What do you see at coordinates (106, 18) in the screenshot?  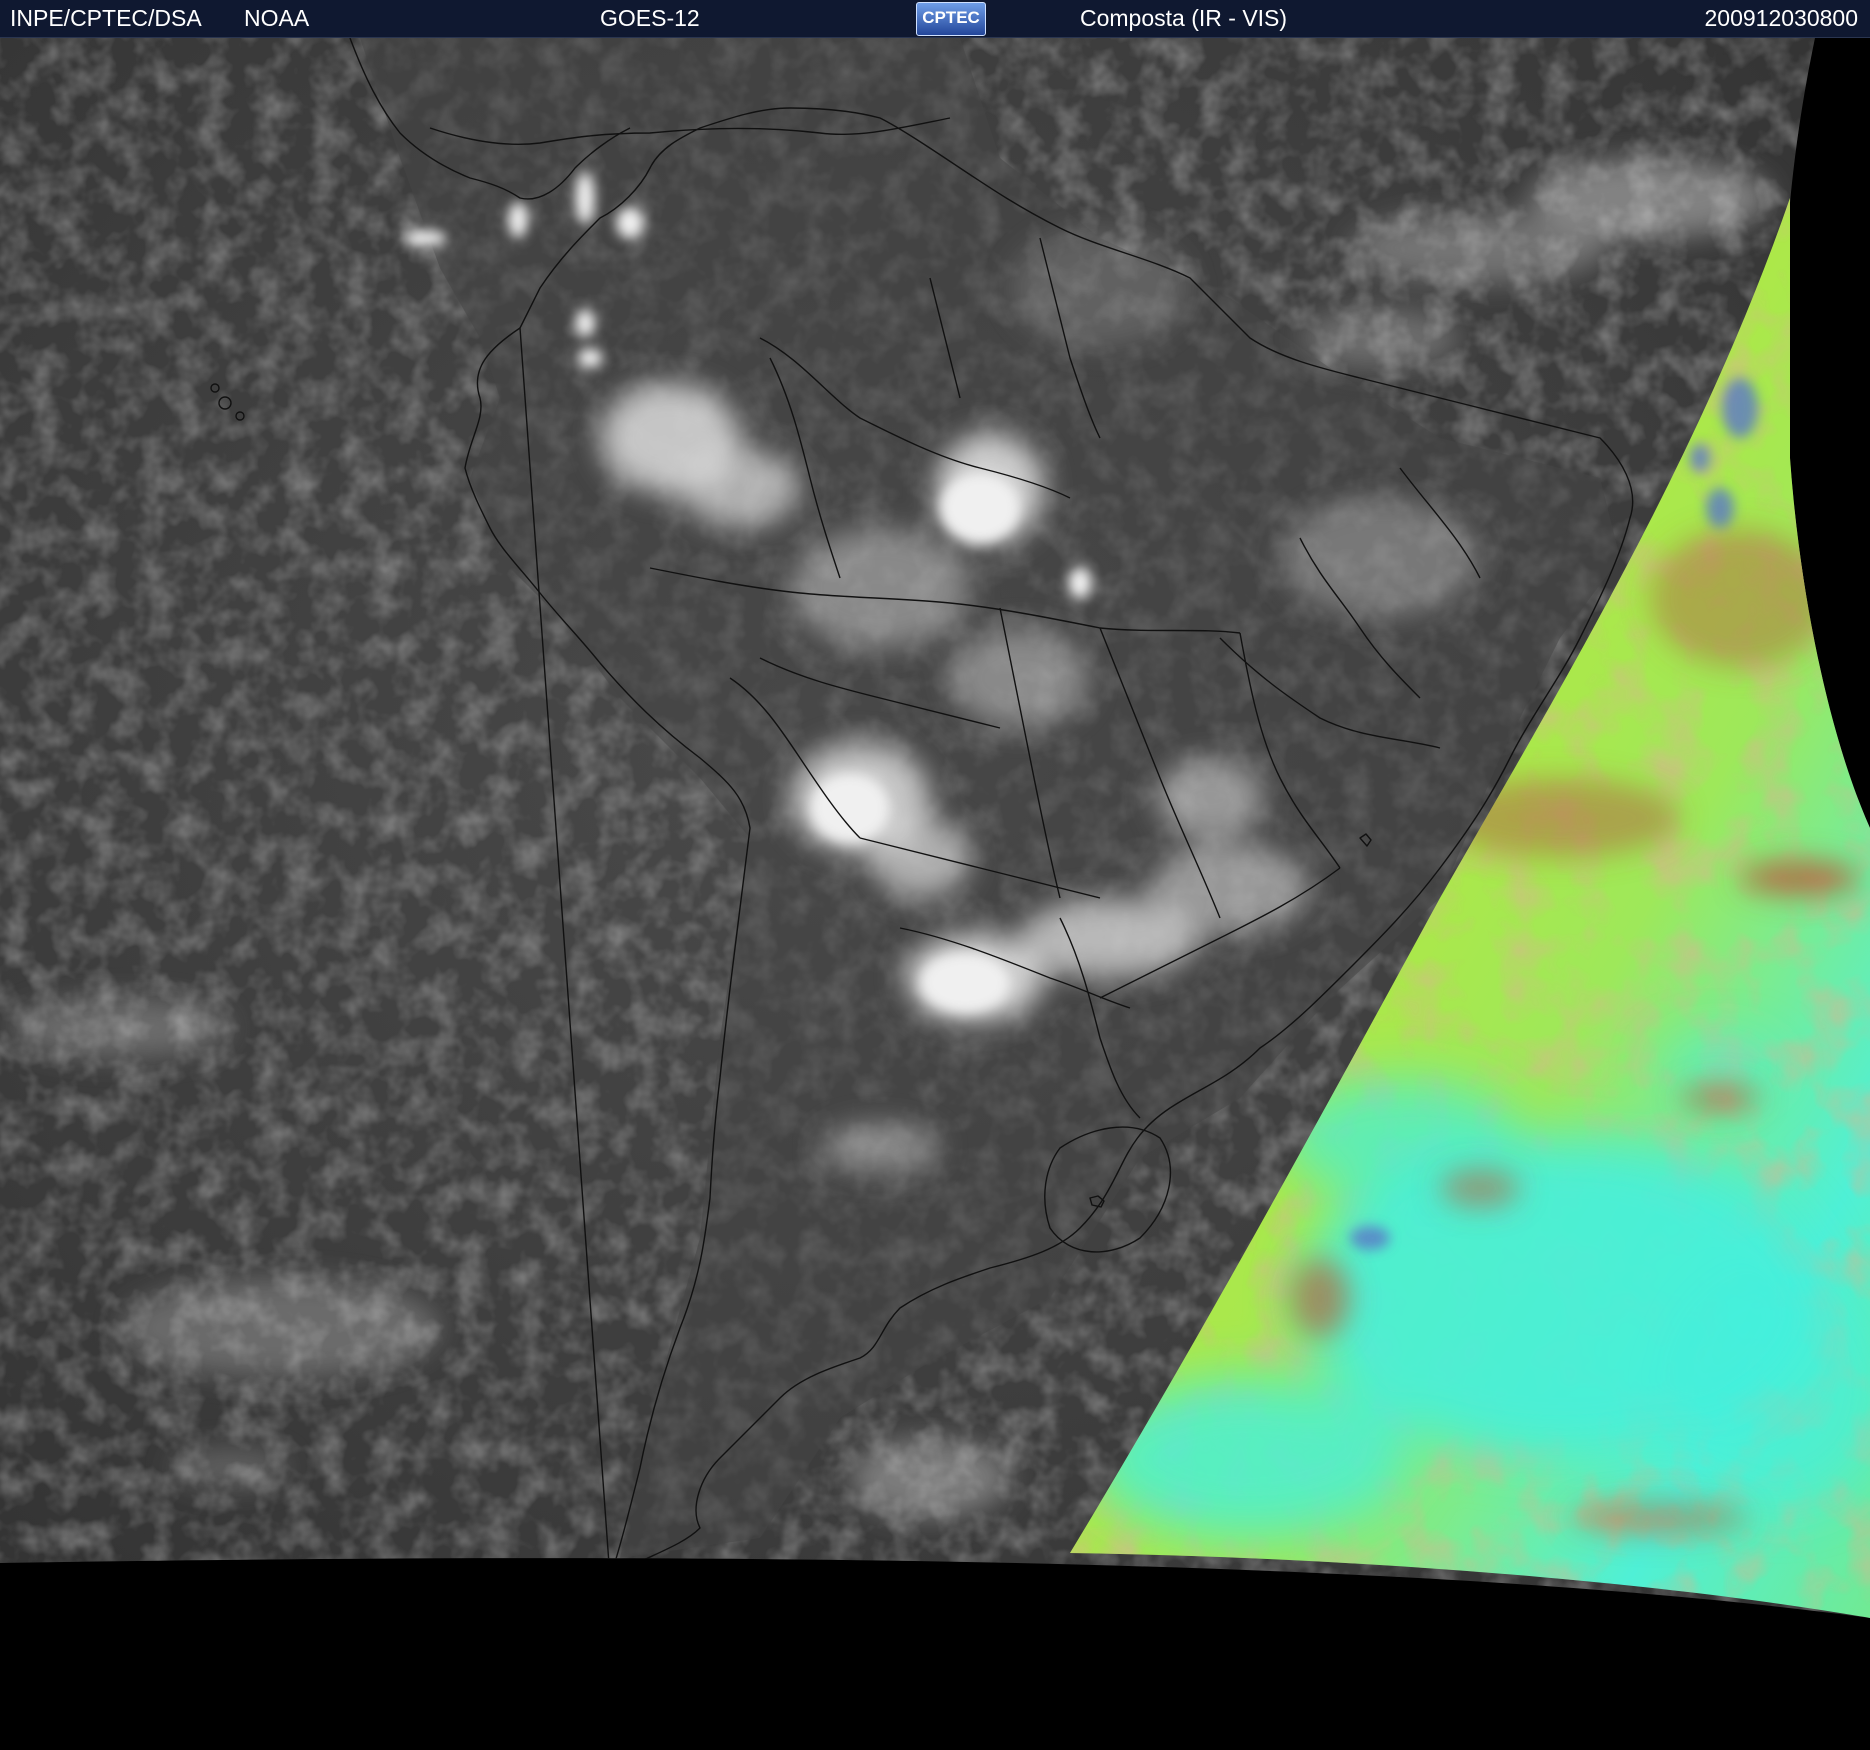 I see `organization-label: INPE/CPTEC/DSA` at bounding box center [106, 18].